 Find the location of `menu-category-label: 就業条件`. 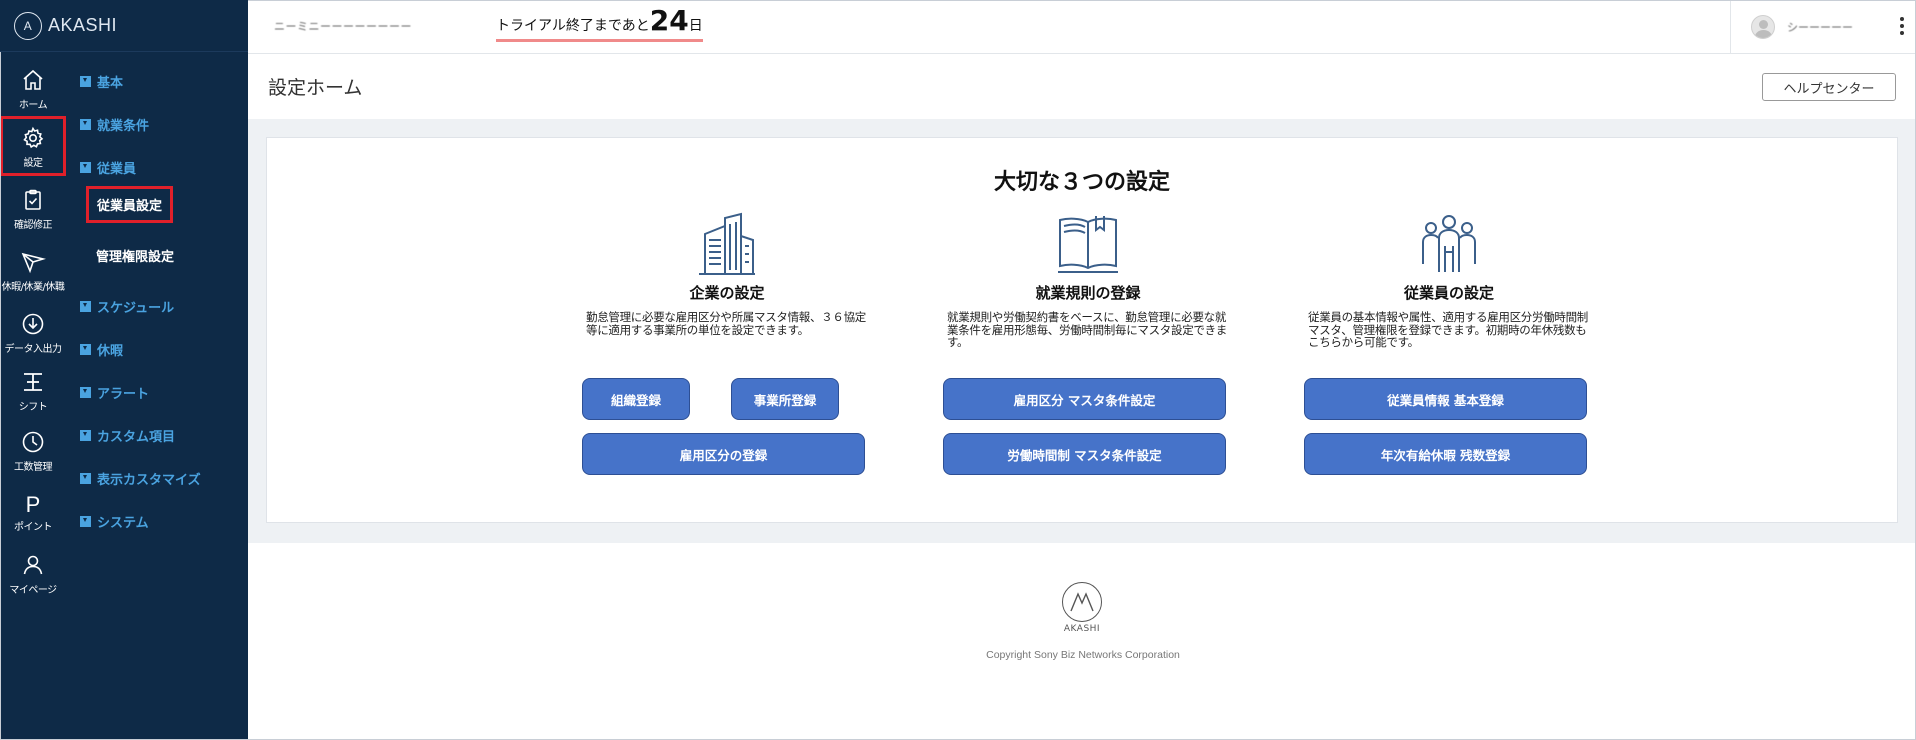

menu-category-label: 就業条件 is located at coordinates (123, 126).